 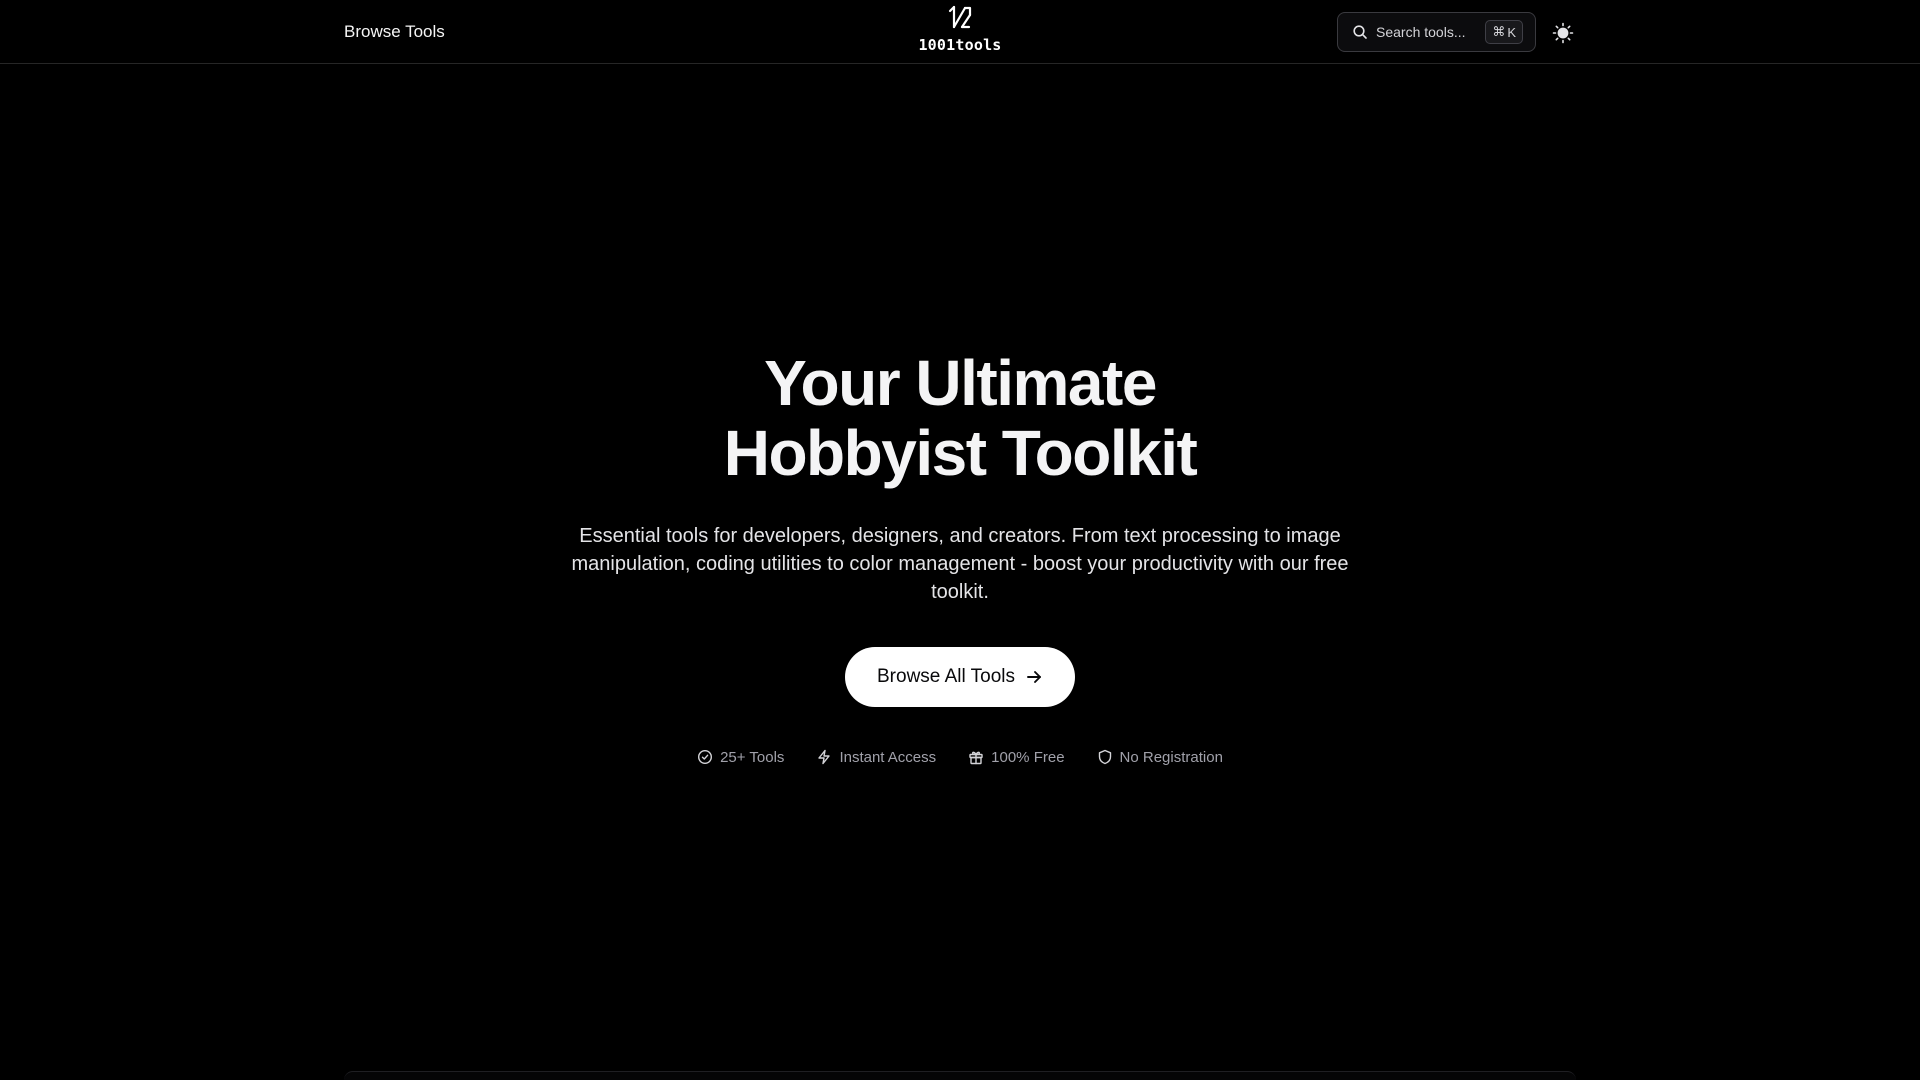 I want to click on gift-icon, so click(x=976, y=758).